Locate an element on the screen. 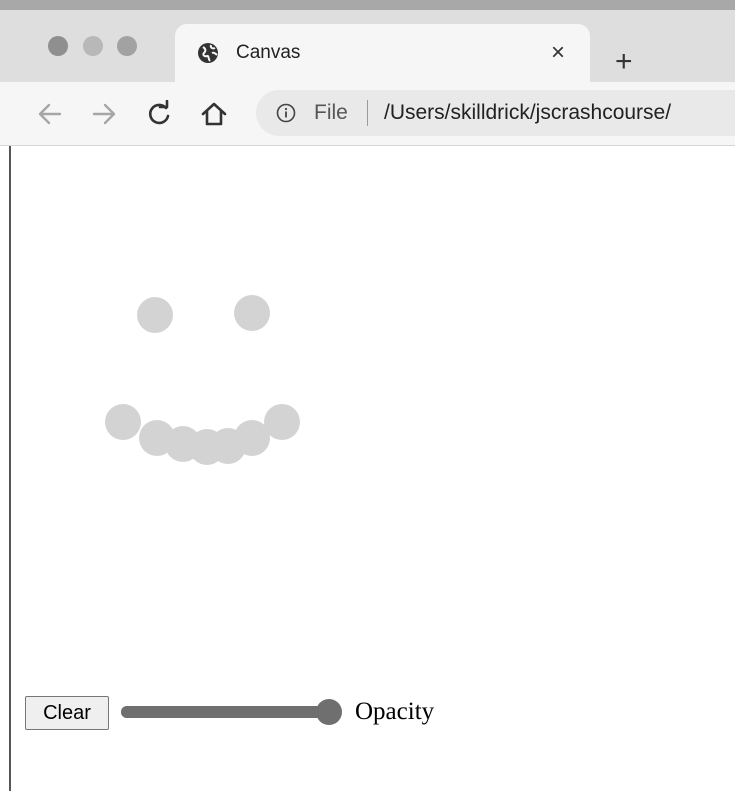 The width and height of the screenshot is (735, 791). forward-arrow-icon is located at coordinates (104, 114).